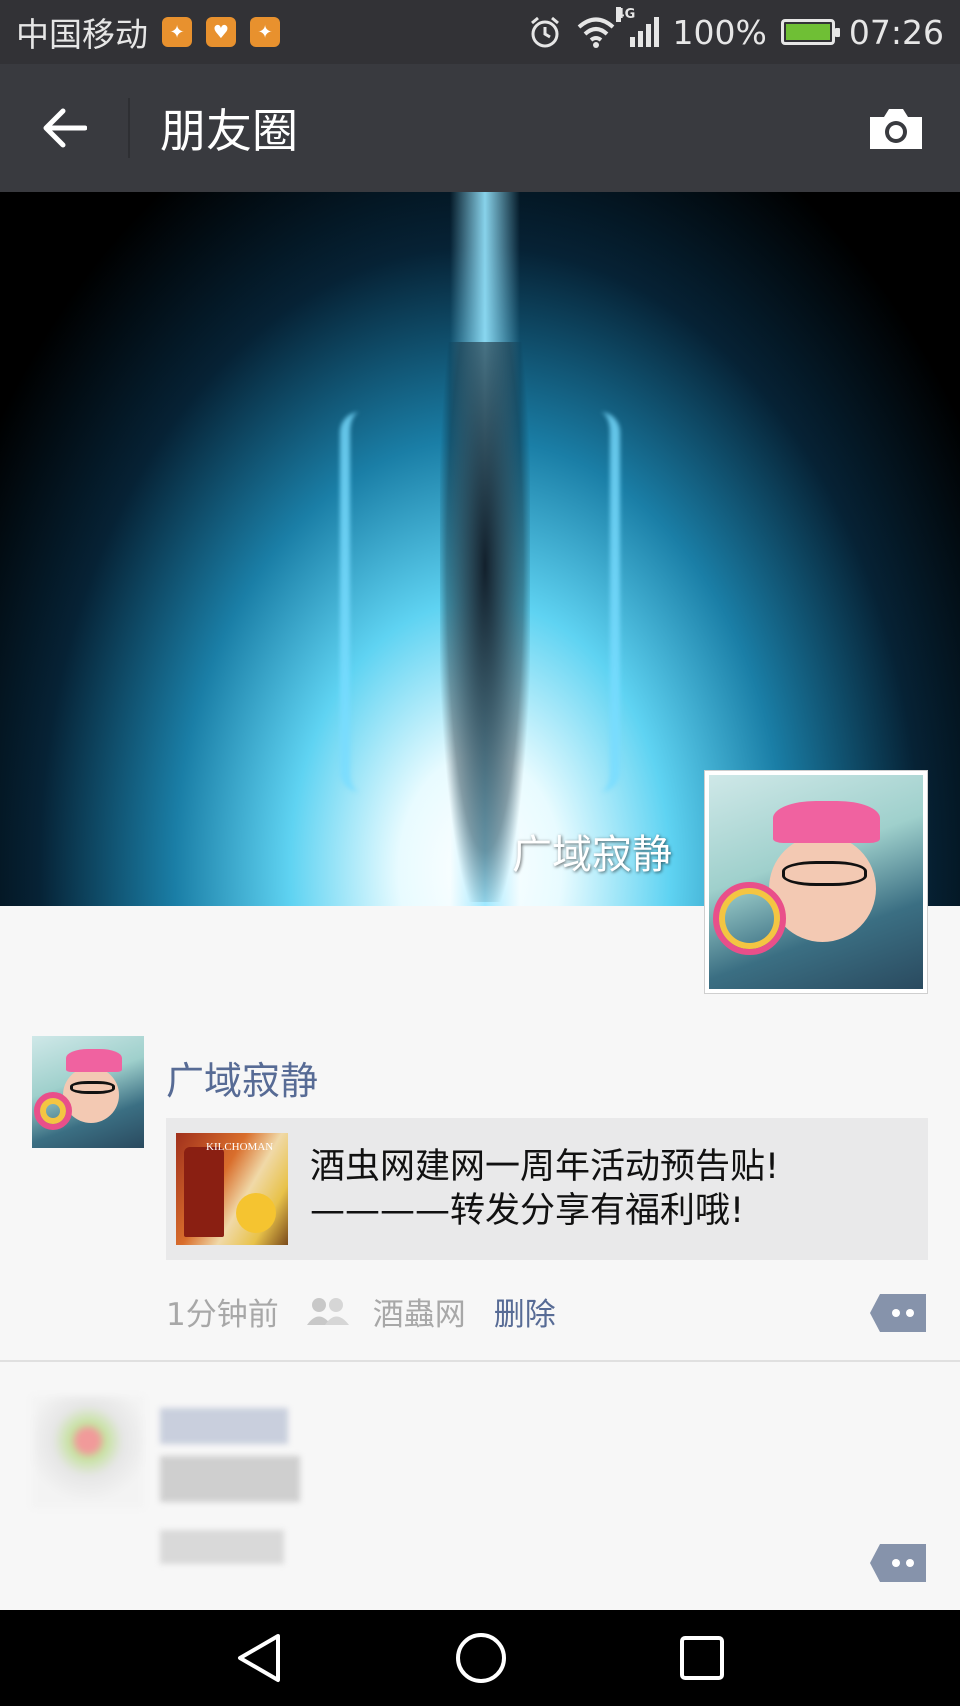 This screenshot has width=960, height=1706. I want to click on home-circle-icon, so click(481, 1658).